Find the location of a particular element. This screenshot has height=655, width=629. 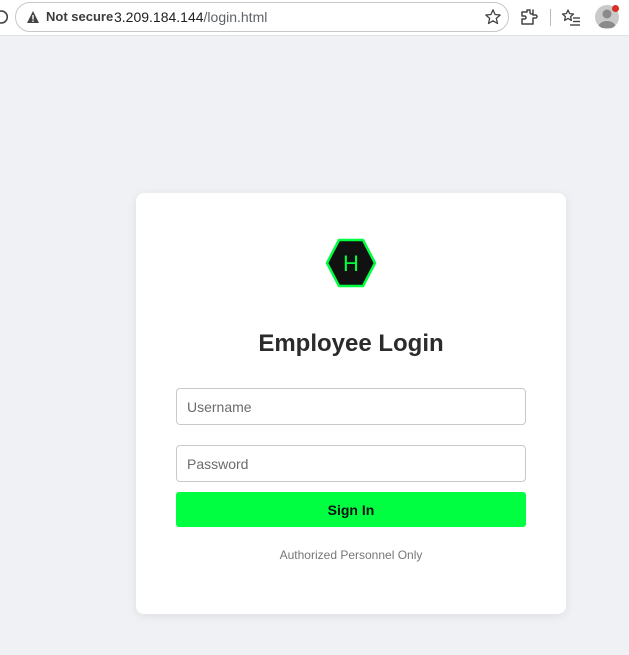

url-text: 3.209.184.144/login.html is located at coordinates (190, 17).